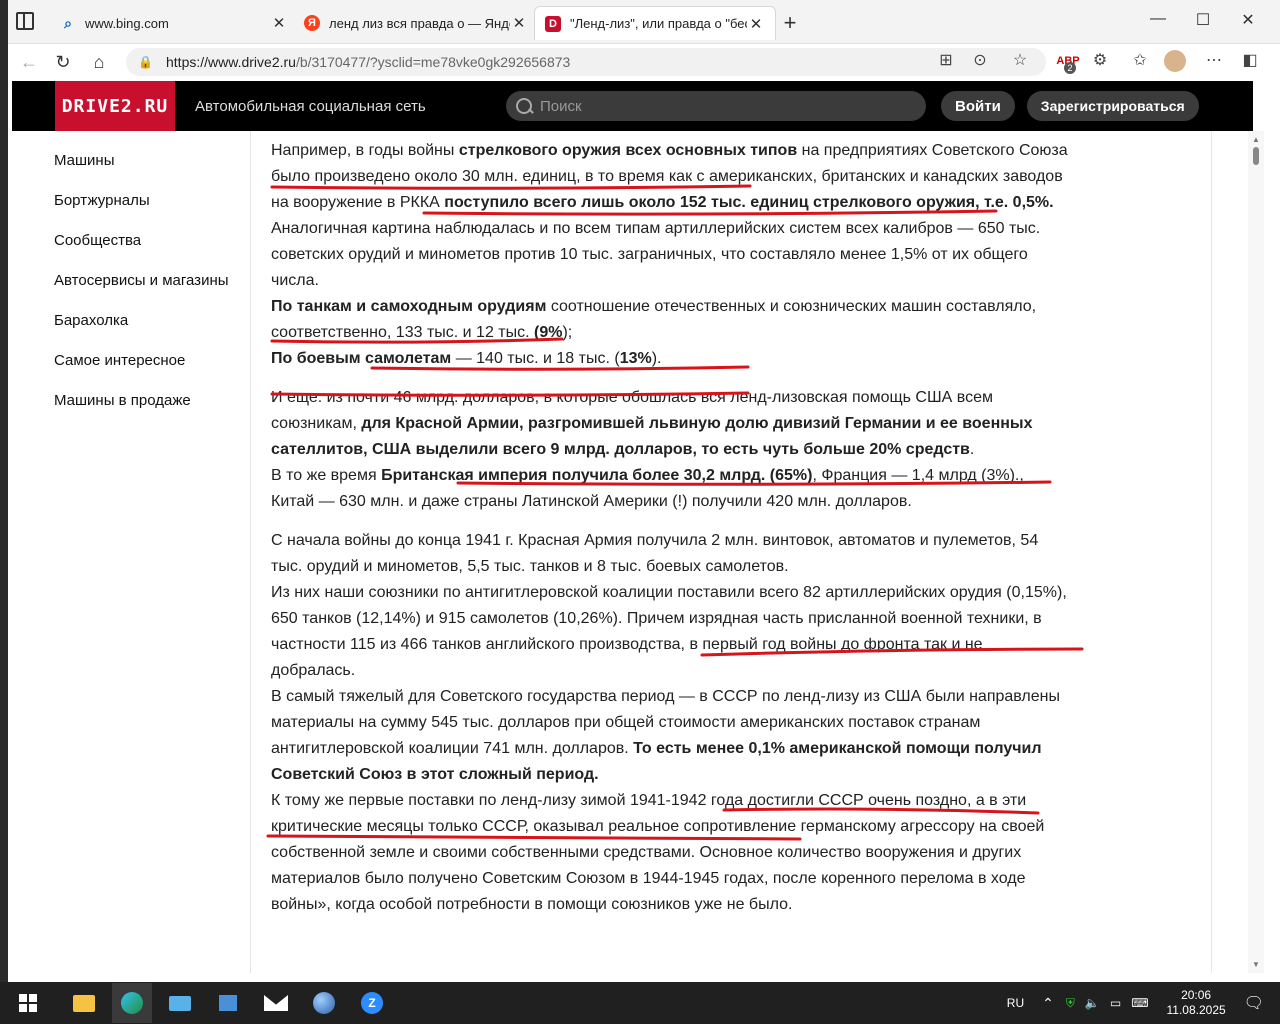 This screenshot has width=1280, height=1024. Describe the element at coordinates (548, 332) in the screenshot. I see `bold-text: (9%` at that location.